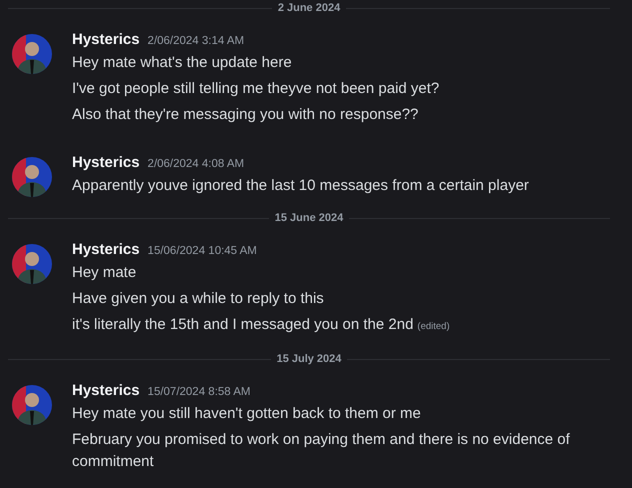 The width and height of the screenshot is (632, 488). Describe the element at coordinates (198, 299) in the screenshot. I see `message-text: Have given you a while to reply to this` at that location.